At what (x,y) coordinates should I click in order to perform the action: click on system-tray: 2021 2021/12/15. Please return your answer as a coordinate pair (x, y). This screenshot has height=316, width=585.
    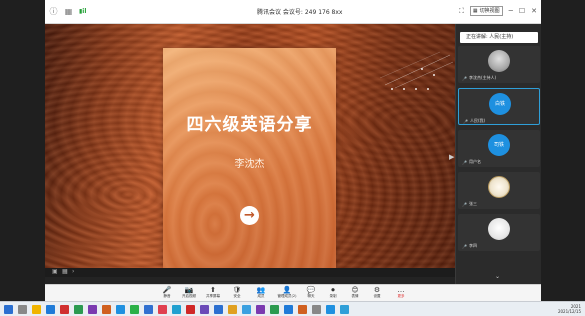
    Looking at the image, I should click on (569, 309).